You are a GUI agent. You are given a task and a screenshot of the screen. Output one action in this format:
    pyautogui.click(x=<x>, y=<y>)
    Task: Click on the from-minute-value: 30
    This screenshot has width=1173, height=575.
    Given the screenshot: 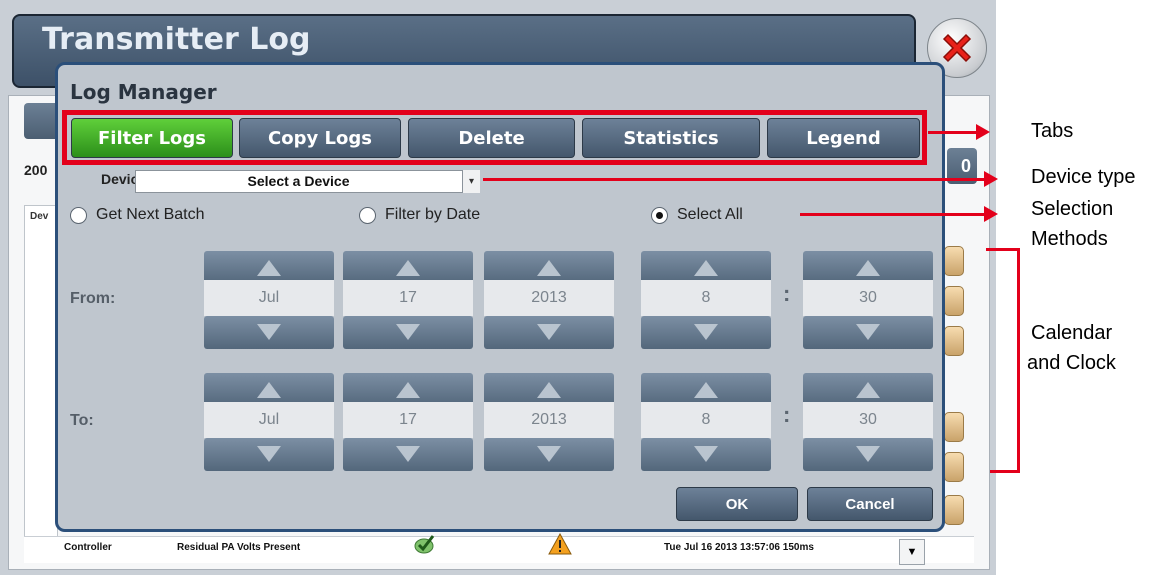 What is the action you would take?
    pyautogui.click(x=868, y=298)
    